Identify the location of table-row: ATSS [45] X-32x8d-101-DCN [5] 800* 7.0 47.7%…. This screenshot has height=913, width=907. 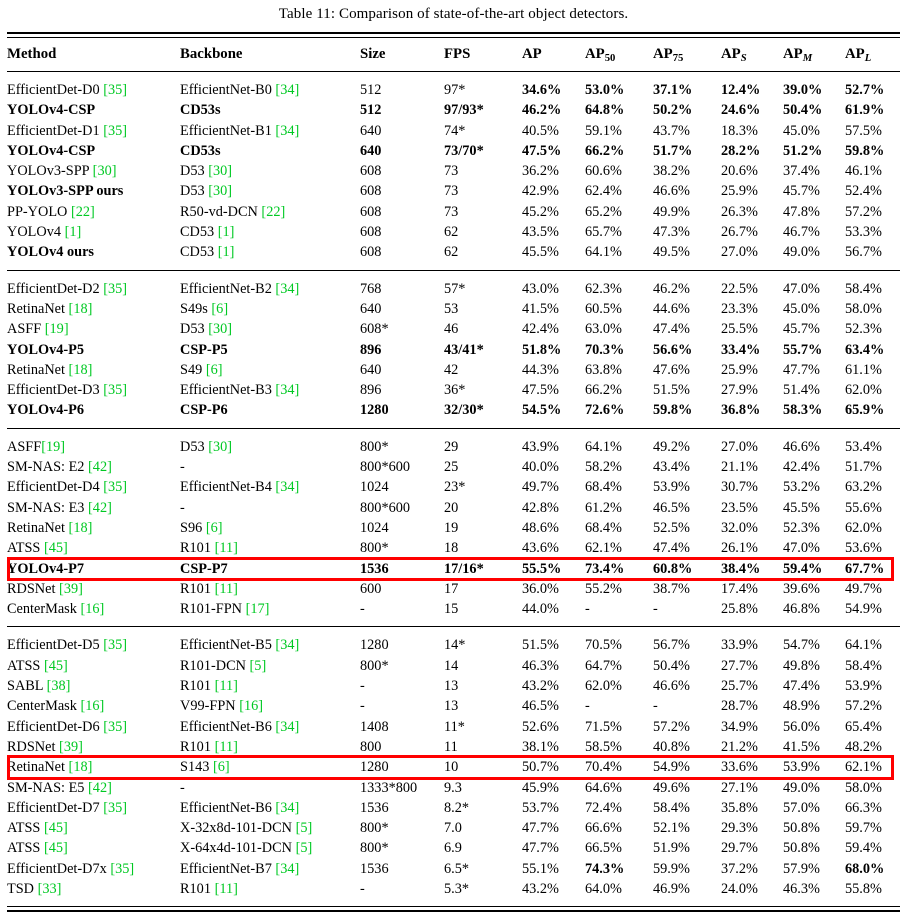
(453, 828).